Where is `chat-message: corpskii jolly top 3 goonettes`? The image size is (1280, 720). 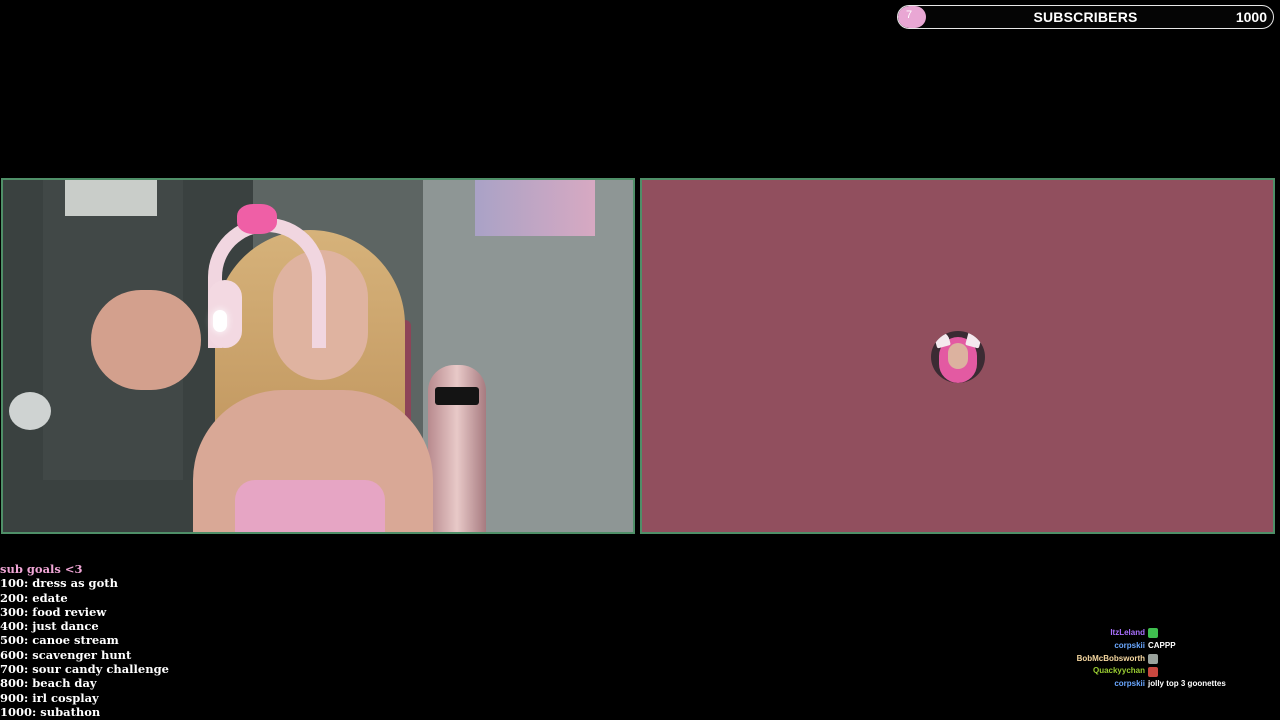
chat-message: corpskii jolly top 3 goonettes is located at coordinates (1167, 684).